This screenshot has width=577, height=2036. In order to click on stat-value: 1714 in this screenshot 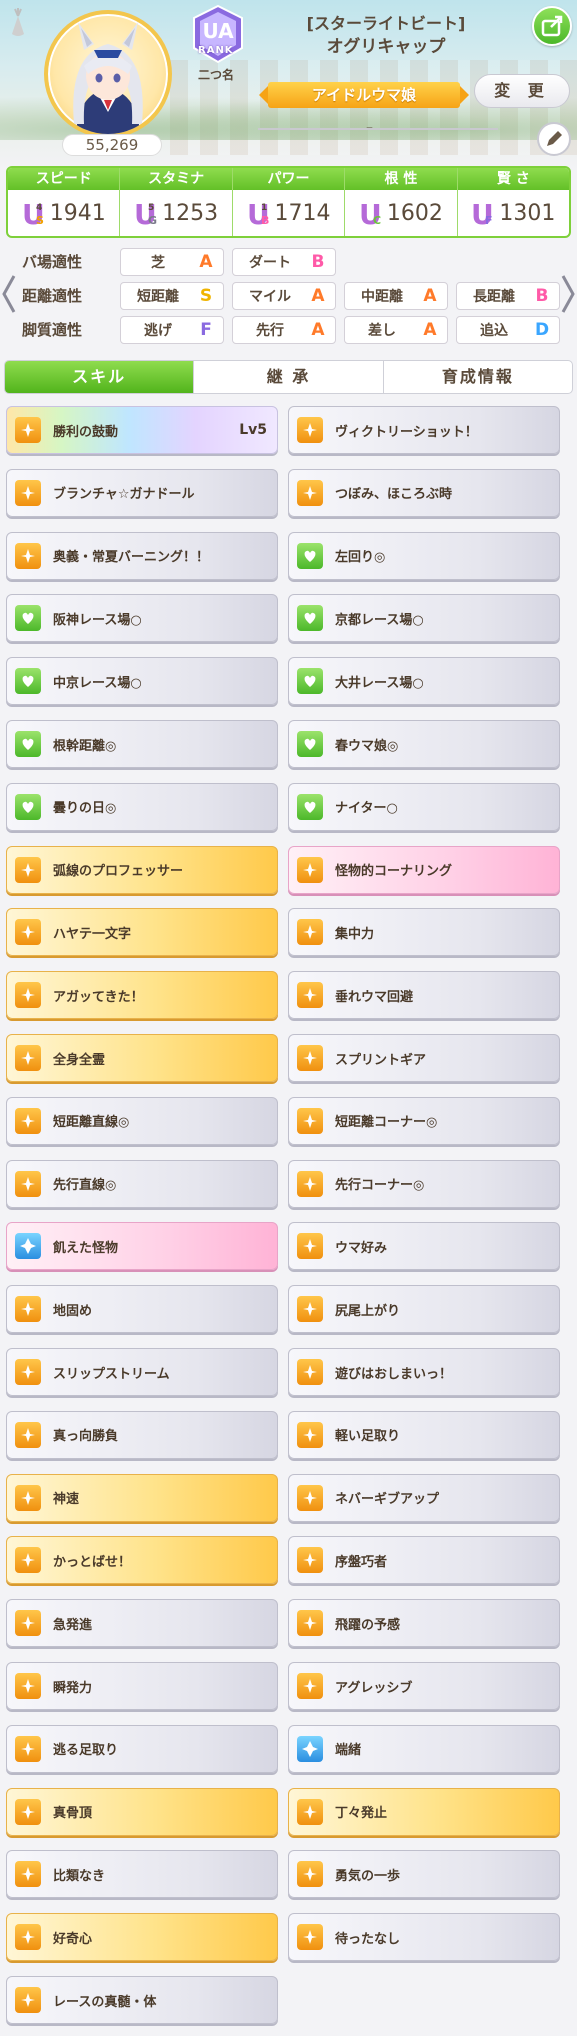, I will do `click(302, 213)`.